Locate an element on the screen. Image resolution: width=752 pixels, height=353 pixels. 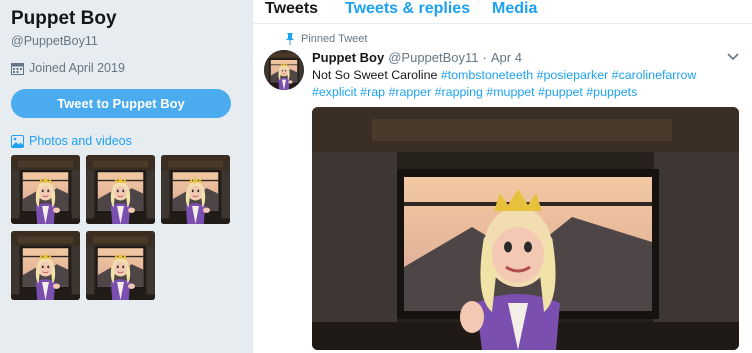
hashtag: #explicit is located at coordinates (334, 92).